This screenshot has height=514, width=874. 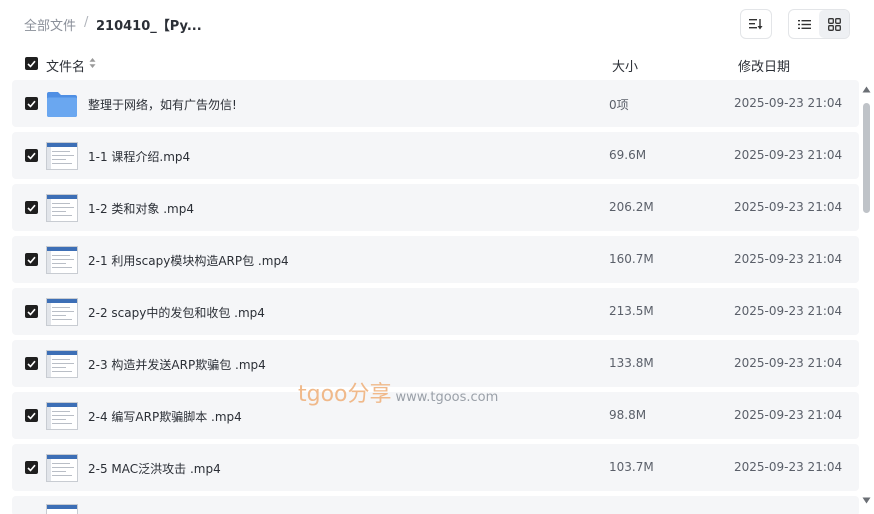 I want to click on file-size: 69.6M, so click(x=628, y=155).